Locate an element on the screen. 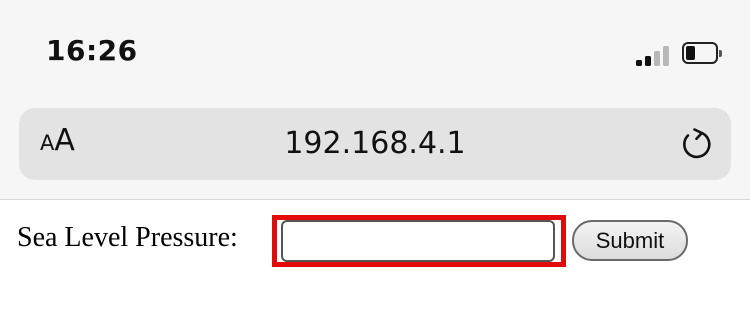 Image resolution: width=750 pixels, height=309 pixels. submit-button: Submit is located at coordinates (630, 240).